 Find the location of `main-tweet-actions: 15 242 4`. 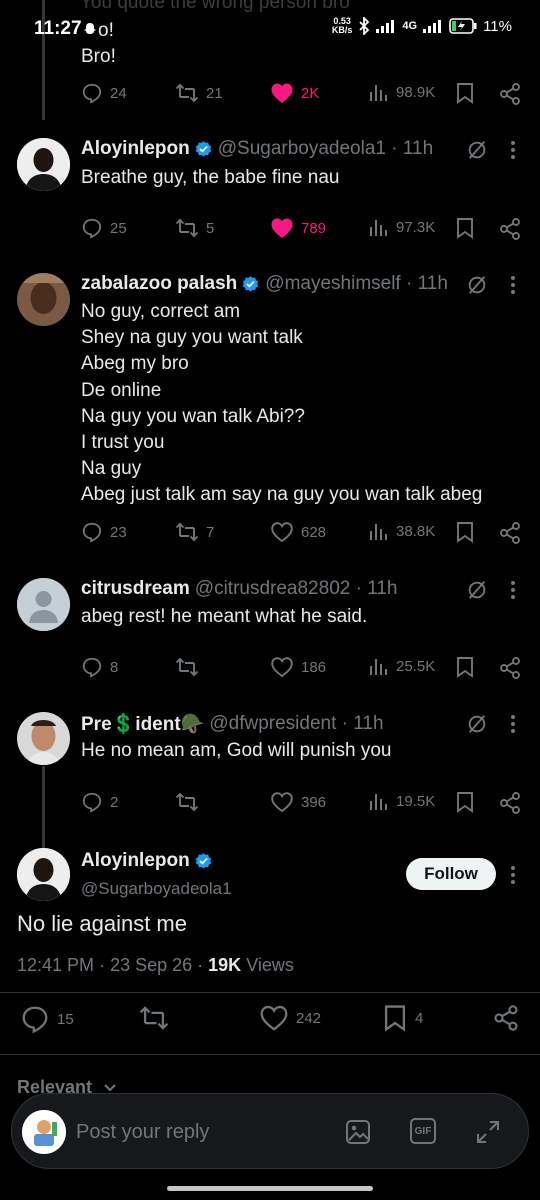

main-tweet-actions: 15 242 4 is located at coordinates (270, 1019).